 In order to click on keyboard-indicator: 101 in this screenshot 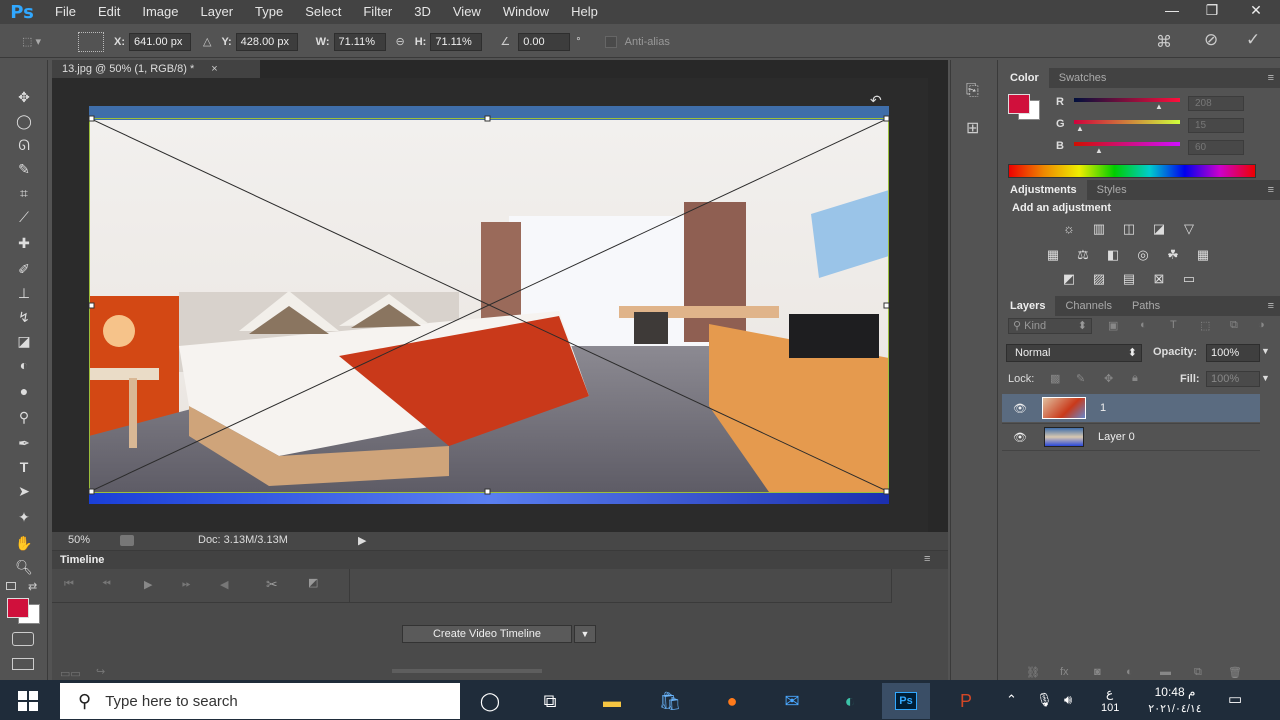, I will do `click(1110, 708)`.